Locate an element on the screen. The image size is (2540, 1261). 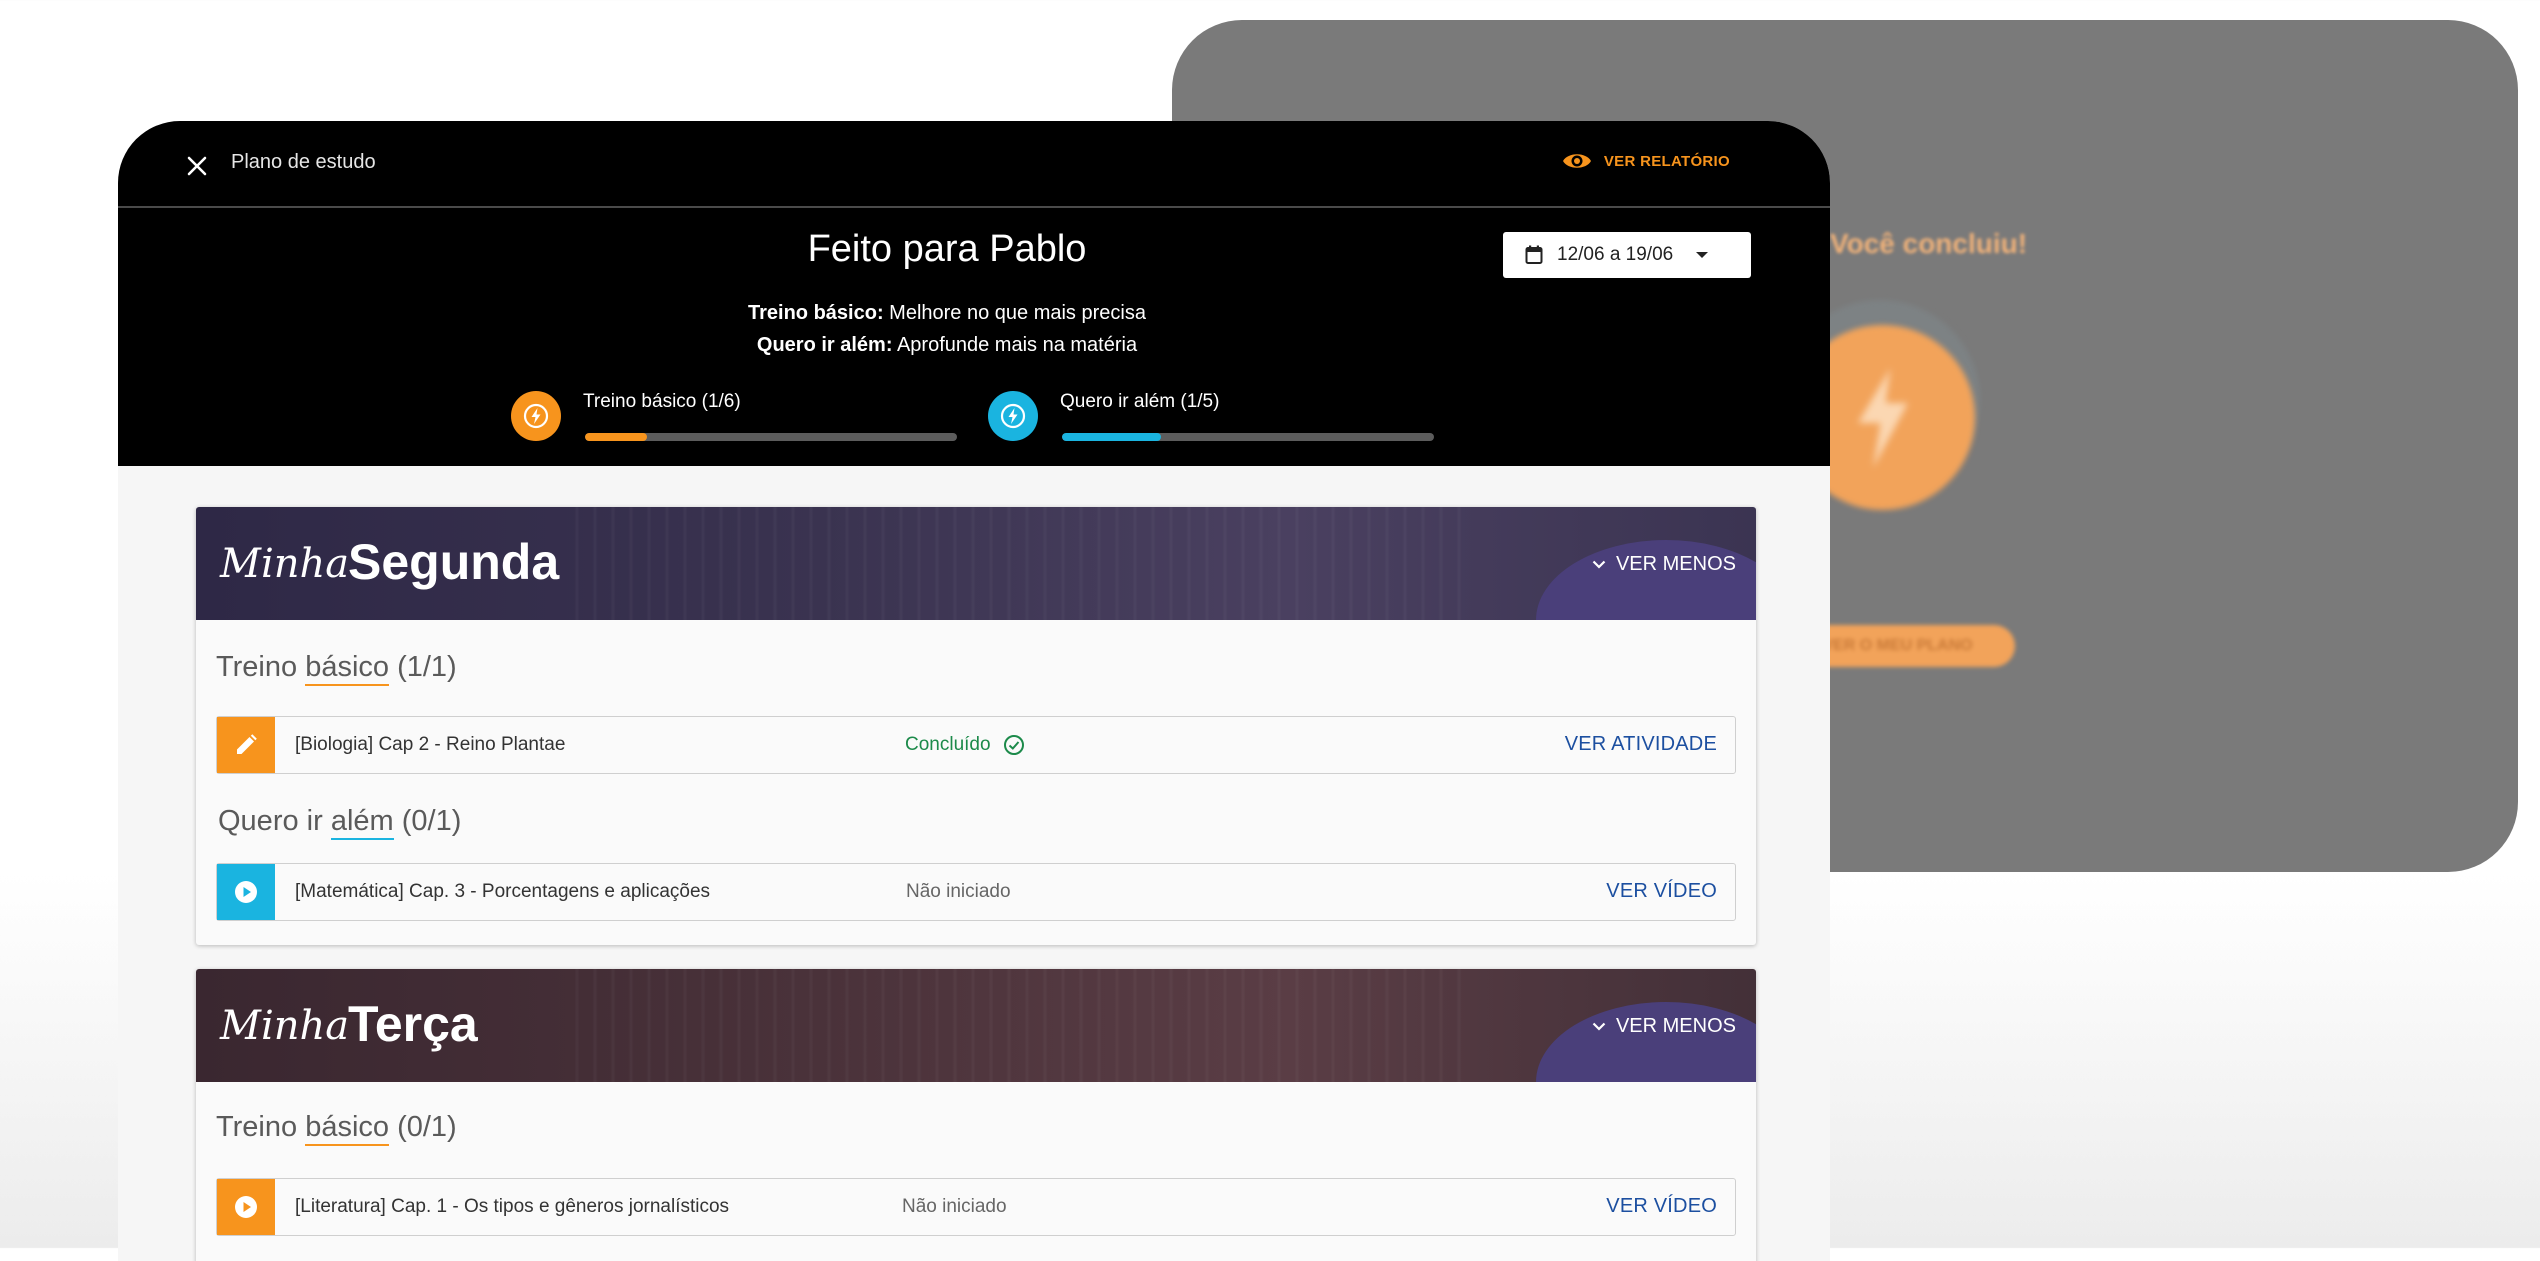
day-name: Terça is located at coordinates (413, 1024).